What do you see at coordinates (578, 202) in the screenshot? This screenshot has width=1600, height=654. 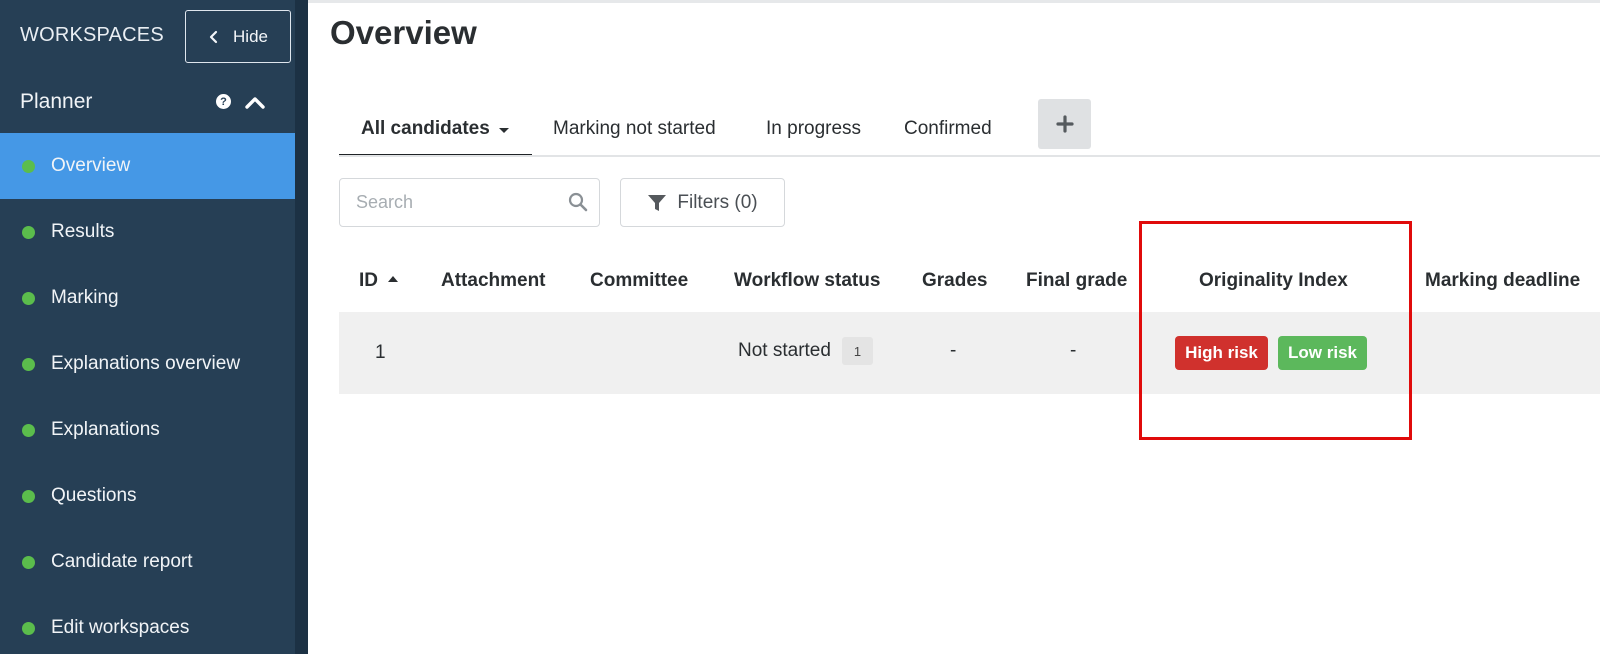 I see `search-icon` at bounding box center [578, 202].